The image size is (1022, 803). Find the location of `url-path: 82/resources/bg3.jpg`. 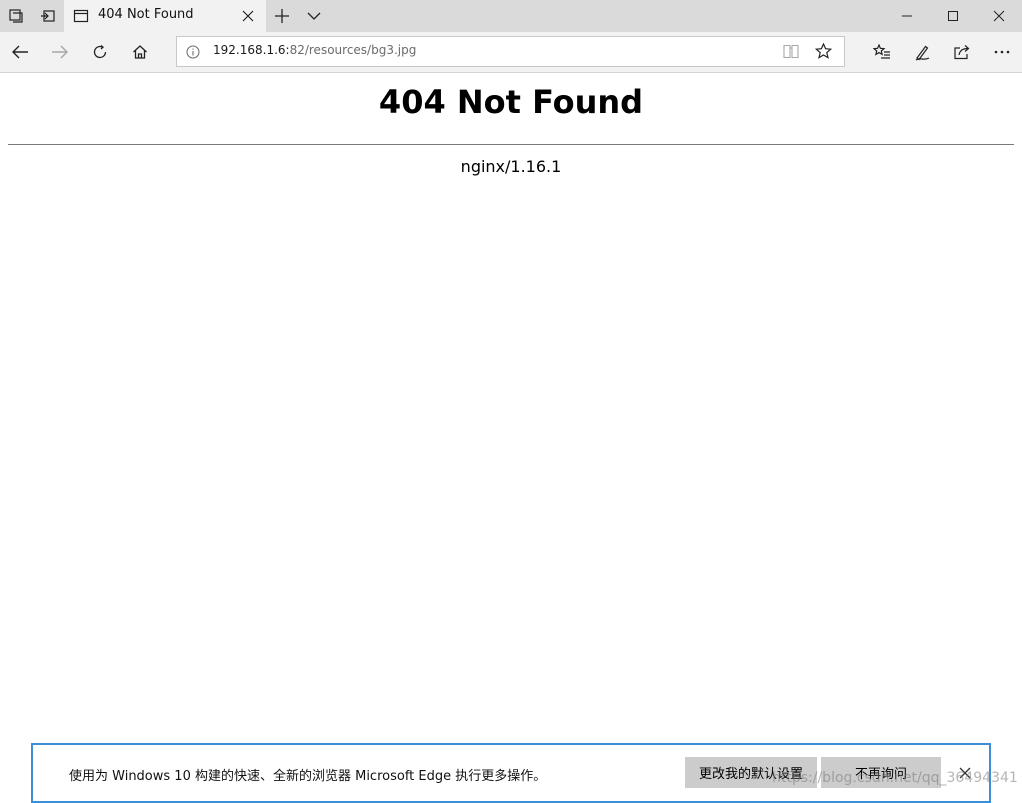

url-path: 82/resources/bg3.jpg is located at coordinates (353, 50).